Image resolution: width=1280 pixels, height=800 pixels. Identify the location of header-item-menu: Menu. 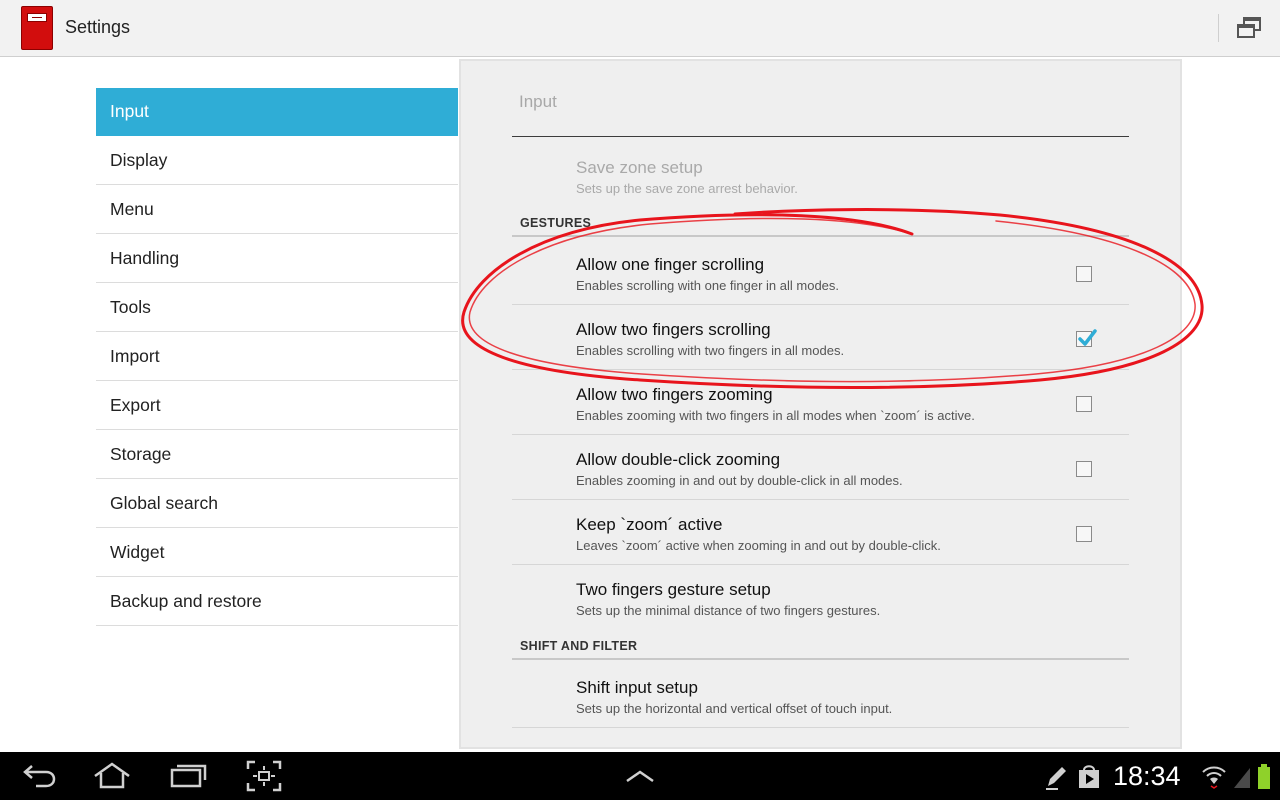
(277, 209).